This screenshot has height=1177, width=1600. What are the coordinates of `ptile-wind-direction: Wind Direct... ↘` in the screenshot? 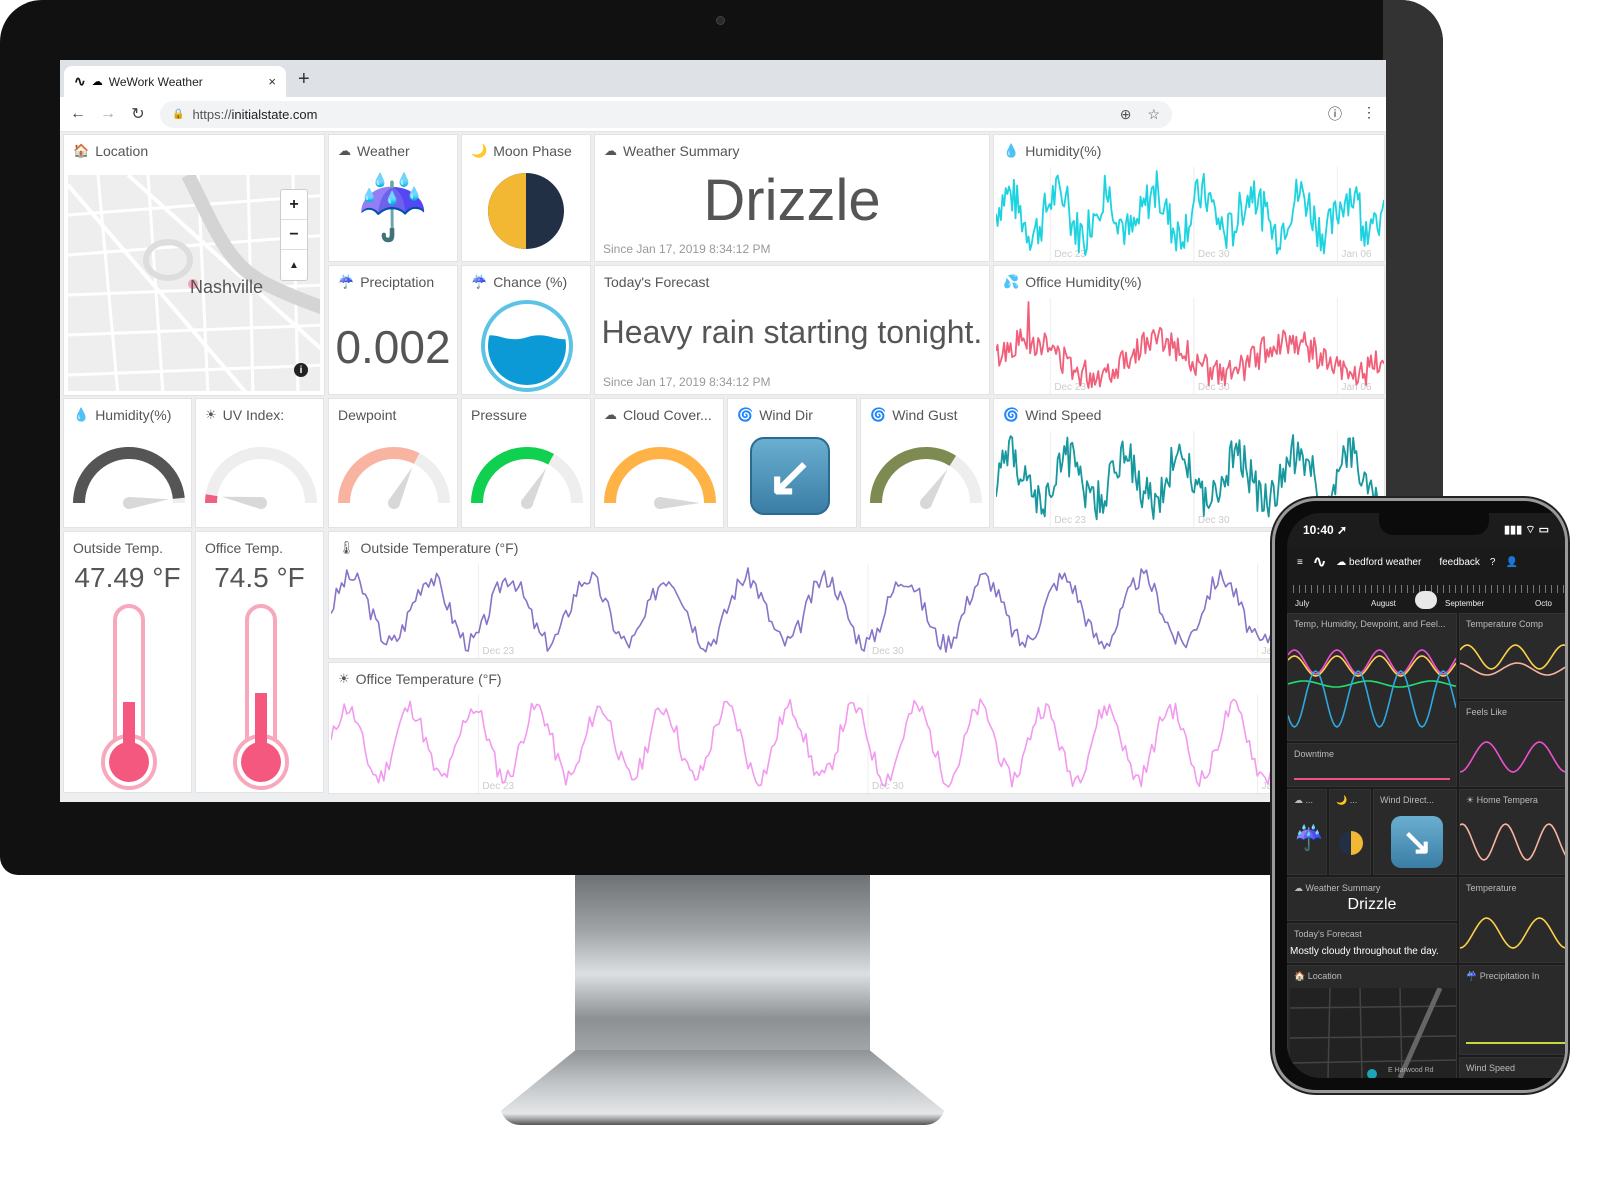 It's located at (1415, 832).